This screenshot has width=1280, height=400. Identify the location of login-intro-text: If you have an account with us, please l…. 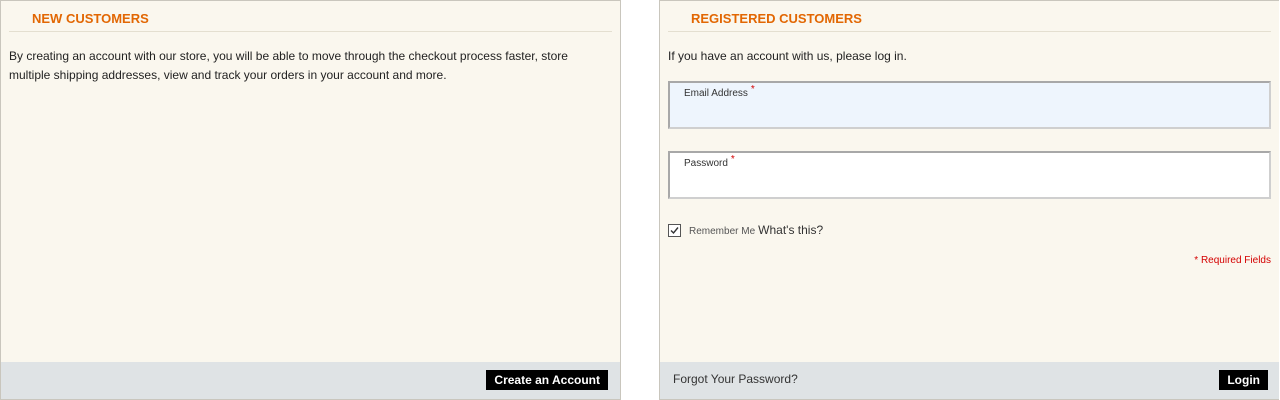
(787, 56).